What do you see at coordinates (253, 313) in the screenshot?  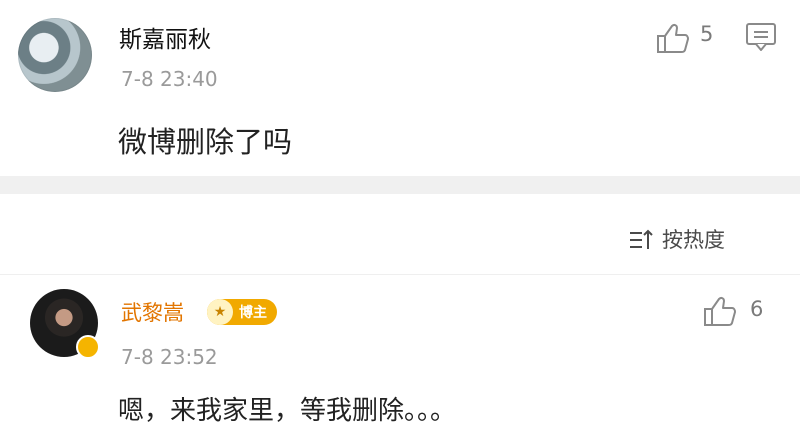 I see `badge-label: 博主` at bounding box center [253, 313].